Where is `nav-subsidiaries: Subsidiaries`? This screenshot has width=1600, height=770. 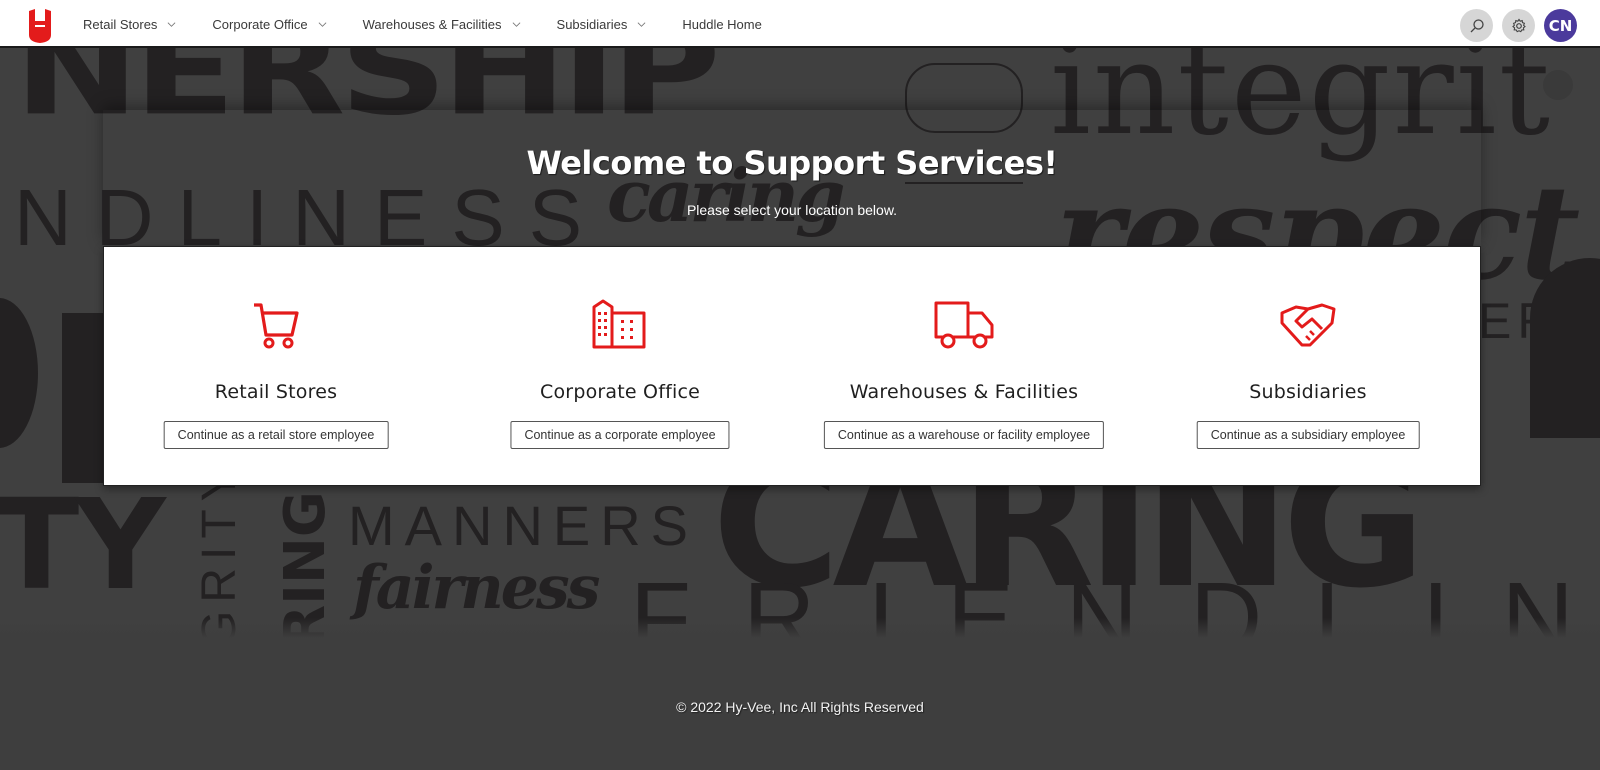 nav-subsidiaries: Subsidiaries is located at coordinates (602, 24).